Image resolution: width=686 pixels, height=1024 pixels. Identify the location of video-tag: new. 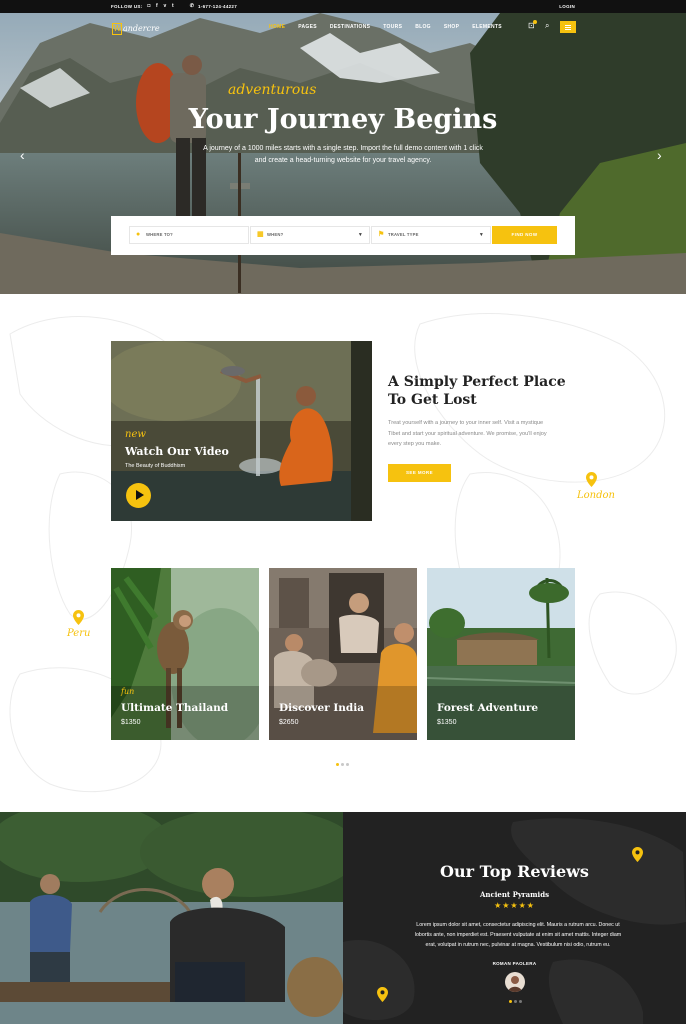
(135, 434).